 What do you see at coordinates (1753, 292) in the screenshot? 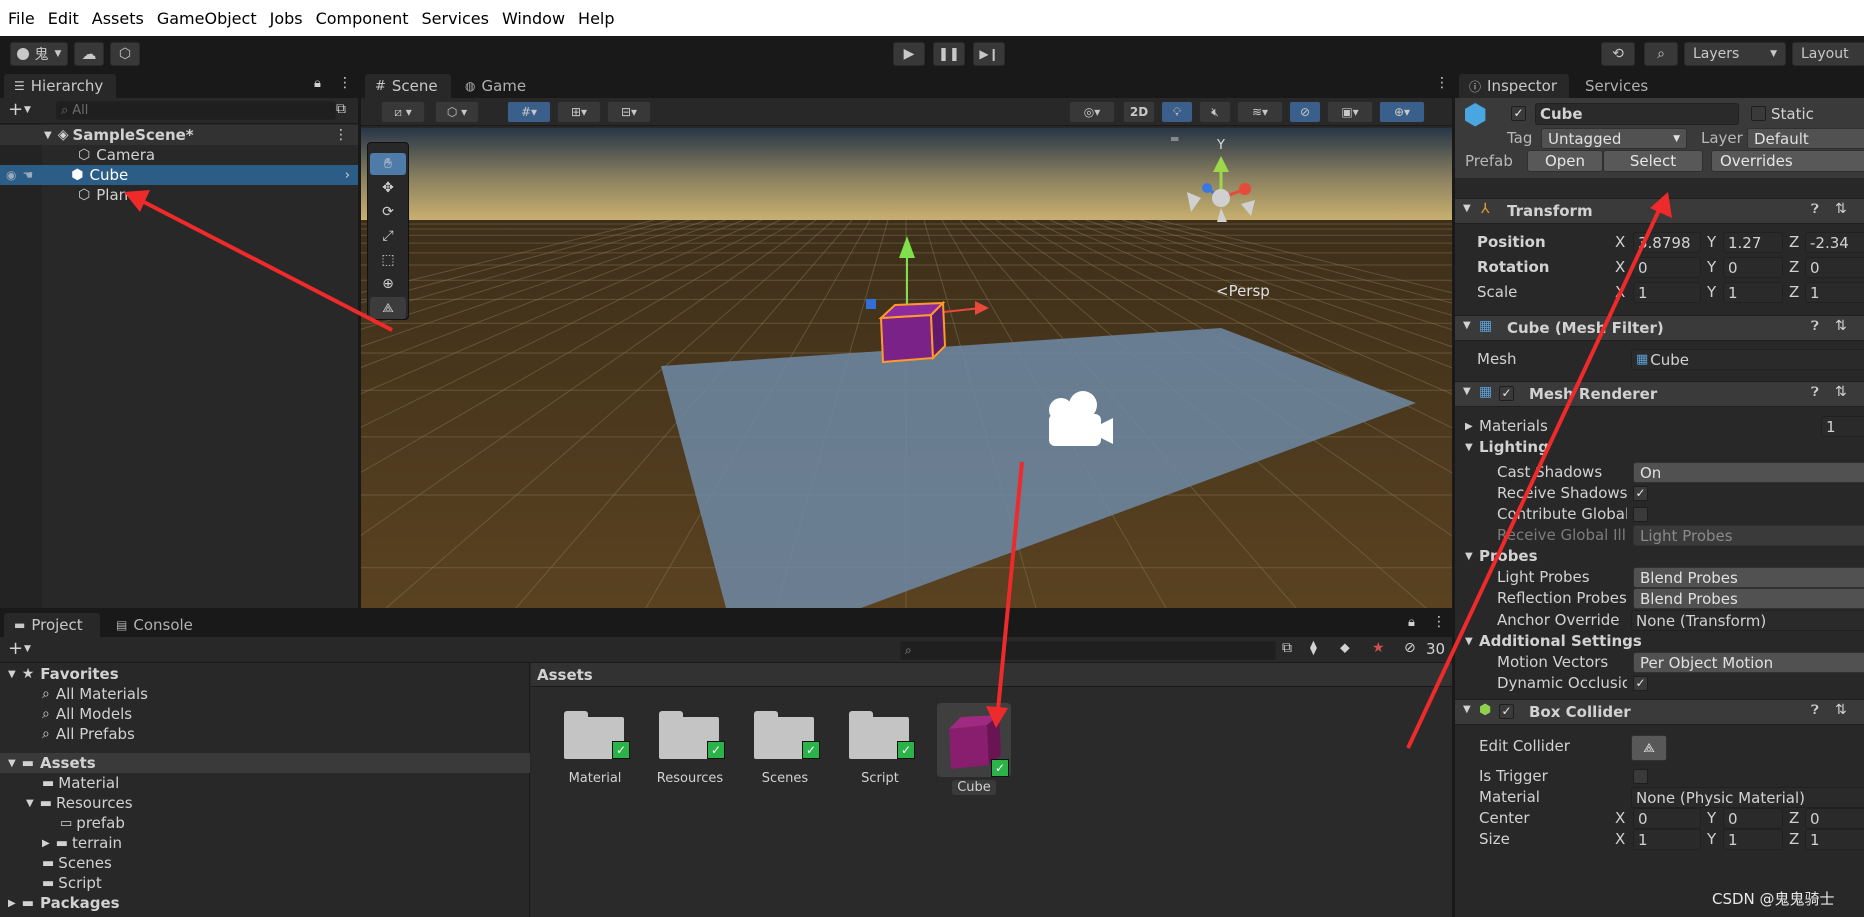
I see `scale-y-input: 1` at bounding box center [1753, 292].